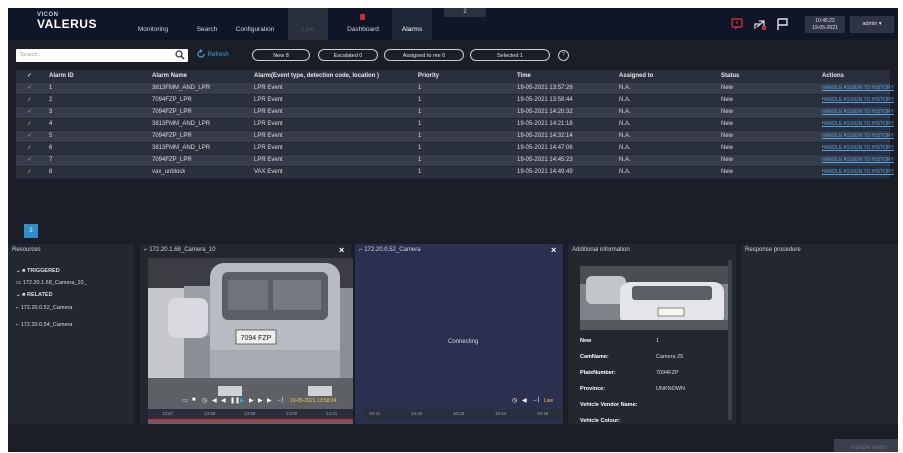 The width and height of the screenshot is (903, 453). Describe the element at coordinates (563, 55) in the screenshot. I see `help-icon: ?` at that location.